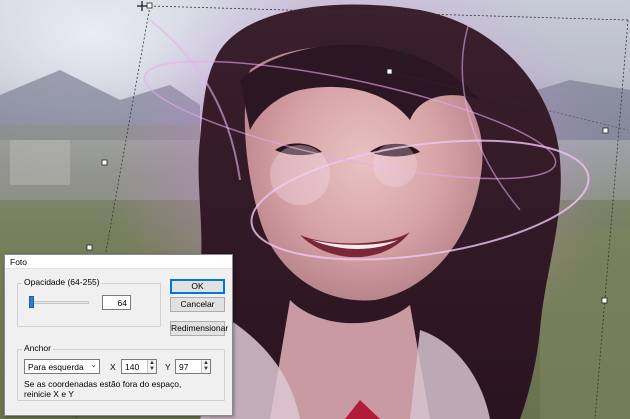  I want to click on cancel-button: Cancelar, so click(197, 304).